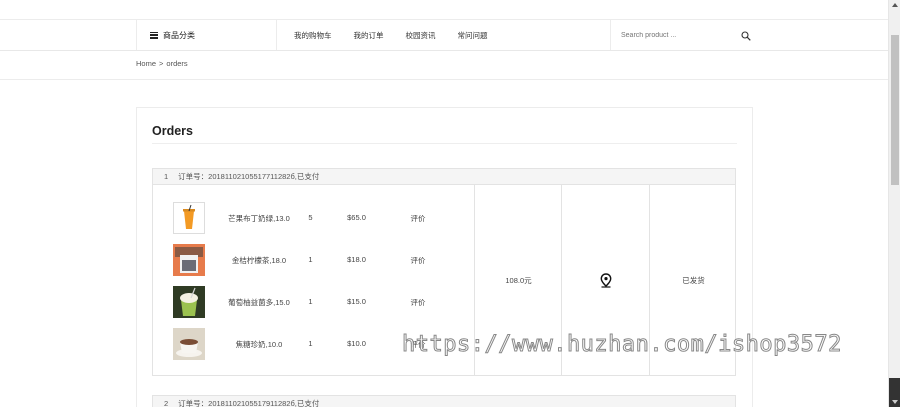 The image size is (900, 407). Describe the element at coordinates (356, 301) in the screenshot. I see `product-price: $15.0` at that location.